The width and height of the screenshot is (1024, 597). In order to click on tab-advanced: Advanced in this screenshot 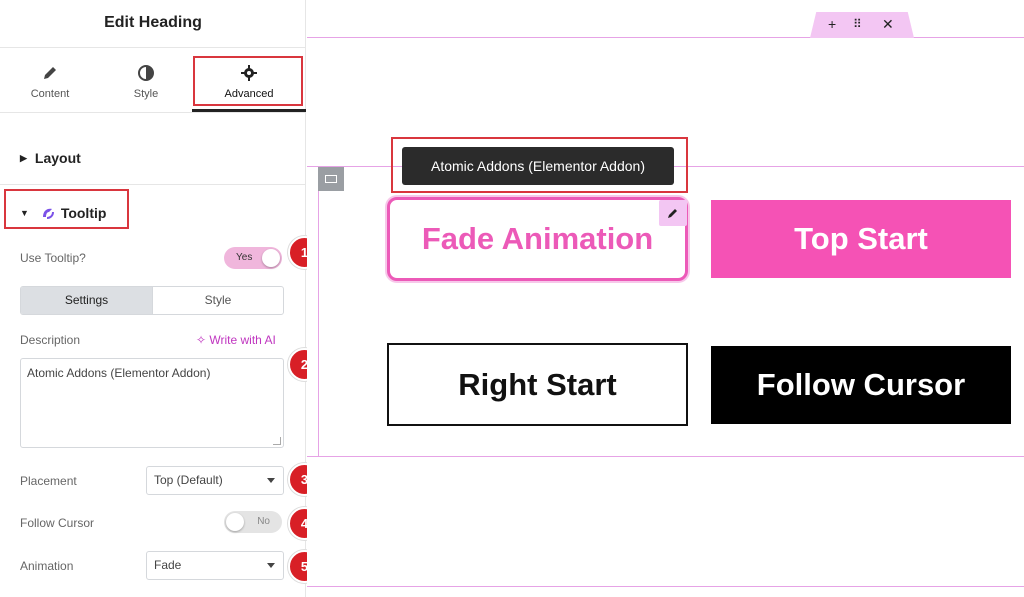, I will do `click(249, 80)`.